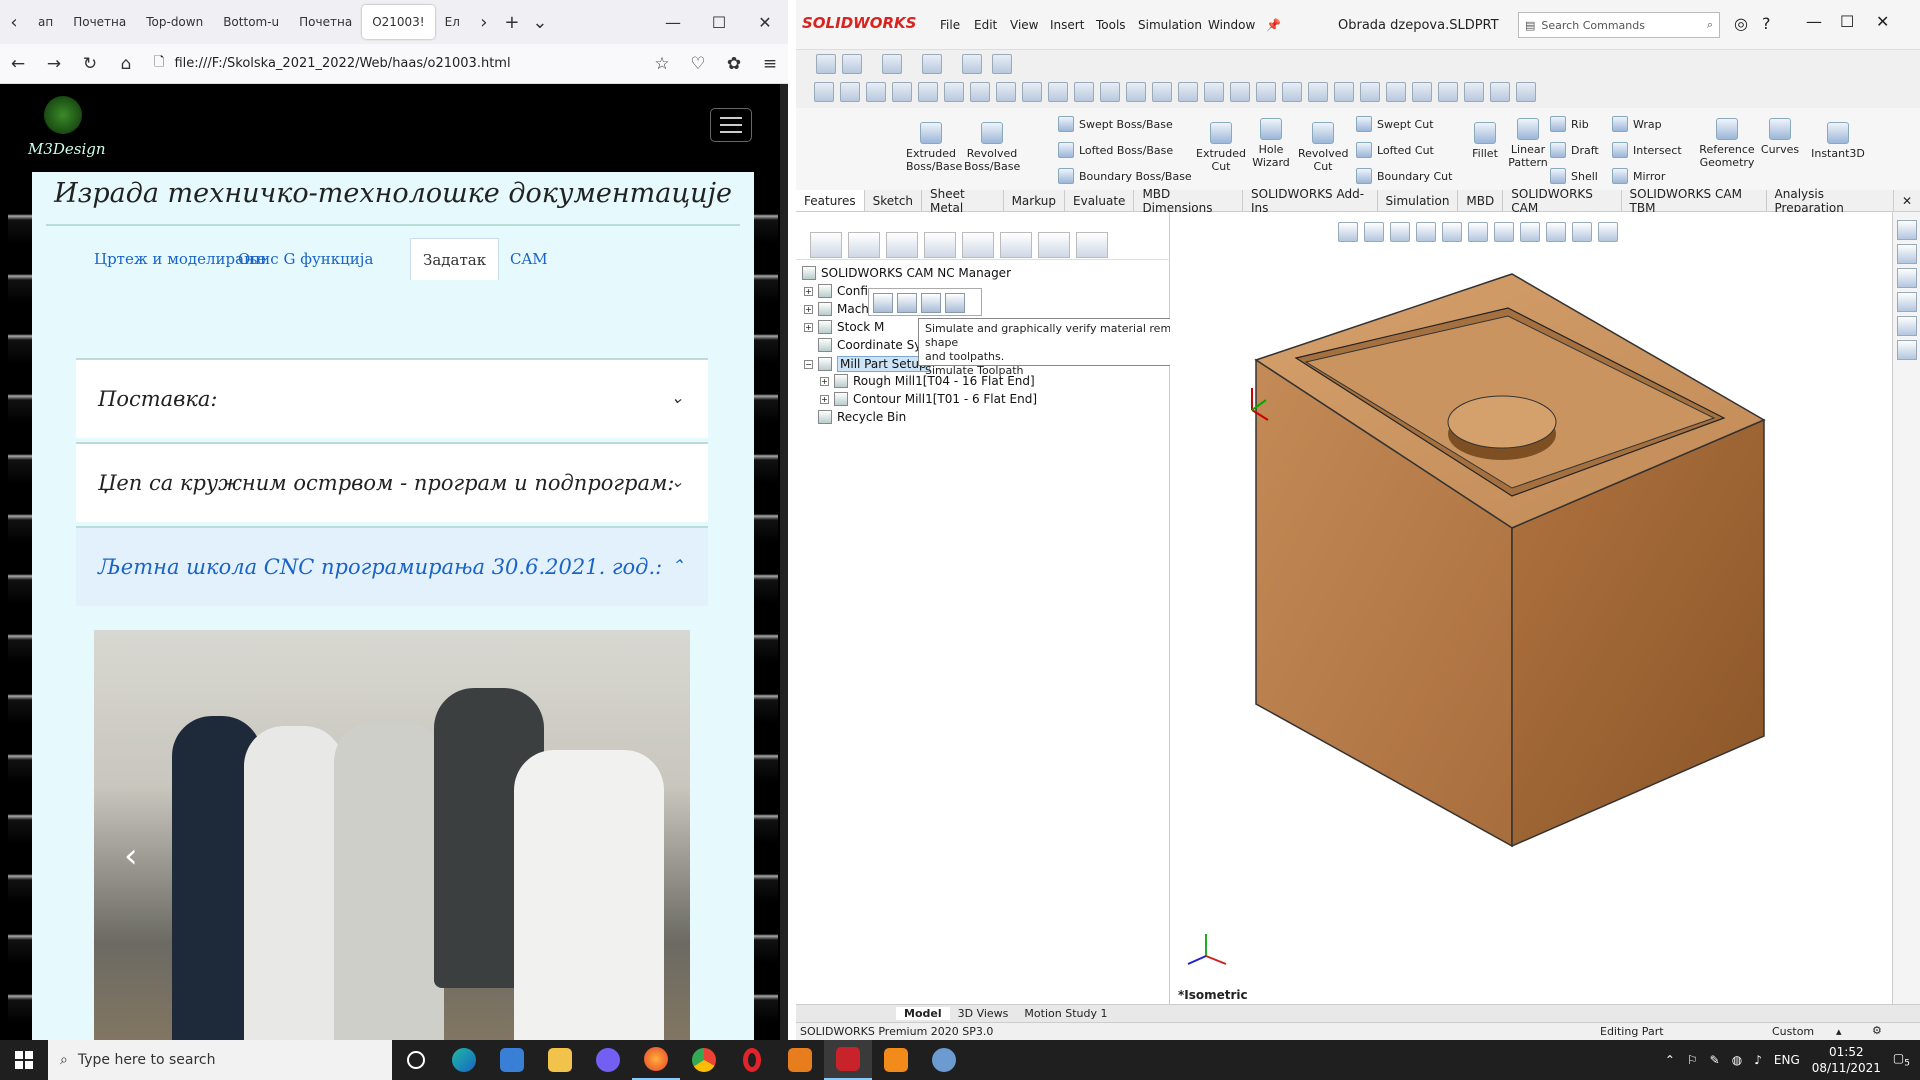 Image resolution: width=1920 pixels, height=1080 pixels. Describe the element at coordinates (1170, 25) in the screenshot. I see `menu-simulation: Simulation` at that location.